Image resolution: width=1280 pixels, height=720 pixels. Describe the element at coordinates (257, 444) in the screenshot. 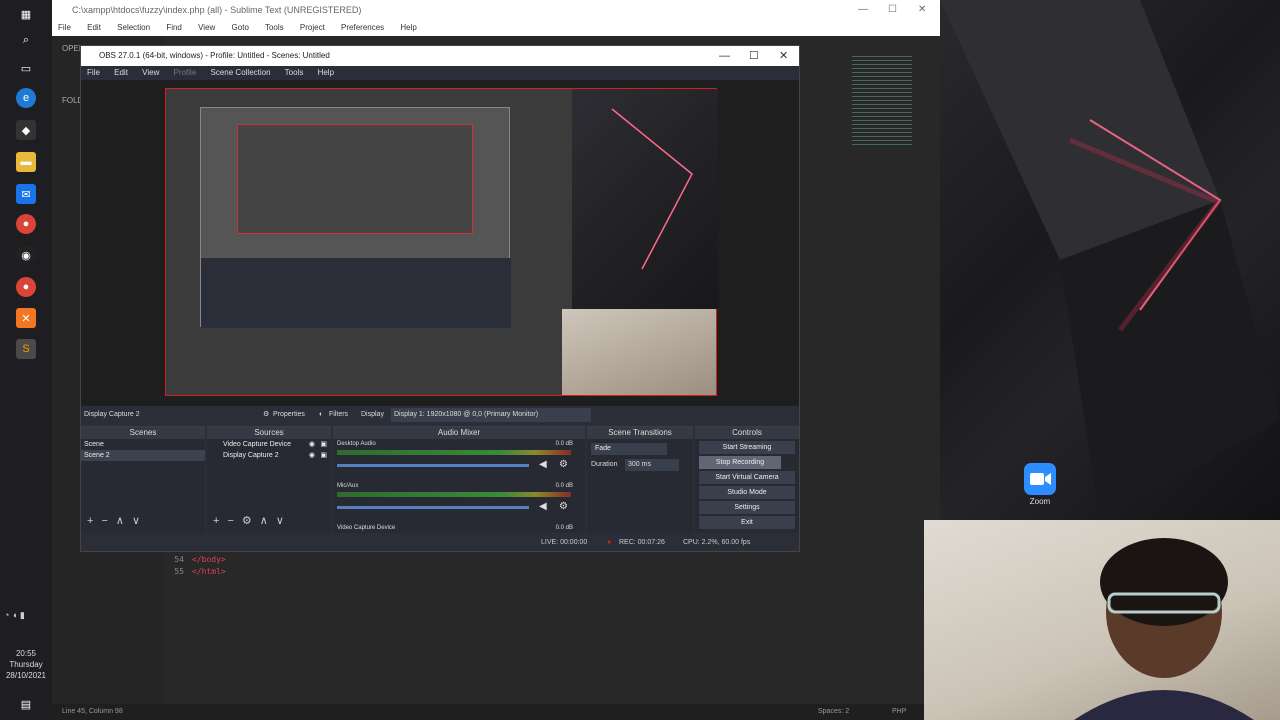

I see `source-label: Video Capture Device` at that location.